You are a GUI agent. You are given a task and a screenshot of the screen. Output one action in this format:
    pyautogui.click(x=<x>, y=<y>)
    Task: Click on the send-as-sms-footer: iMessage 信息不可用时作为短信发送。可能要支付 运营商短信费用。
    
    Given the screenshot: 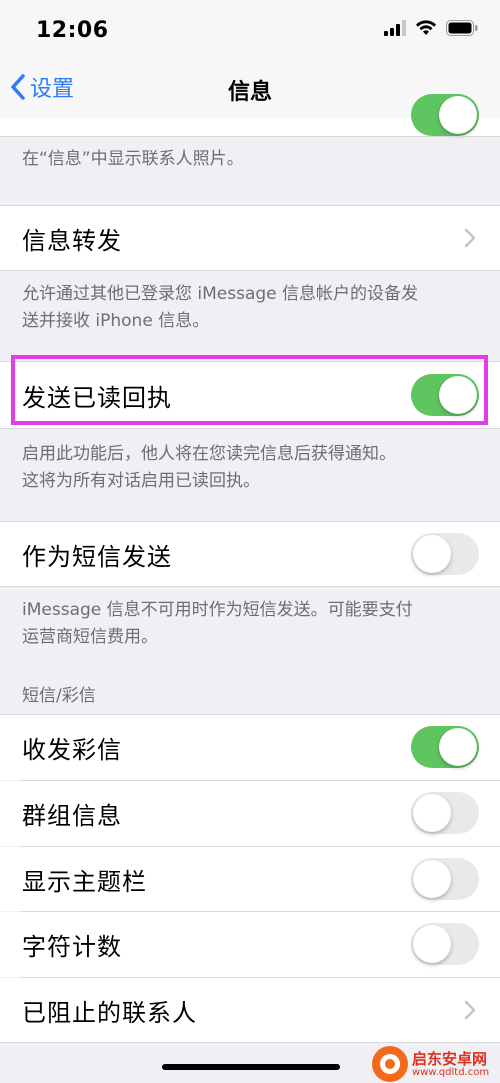 What is the action you would take?
    pyautogui.click(x=252, y=624)
    